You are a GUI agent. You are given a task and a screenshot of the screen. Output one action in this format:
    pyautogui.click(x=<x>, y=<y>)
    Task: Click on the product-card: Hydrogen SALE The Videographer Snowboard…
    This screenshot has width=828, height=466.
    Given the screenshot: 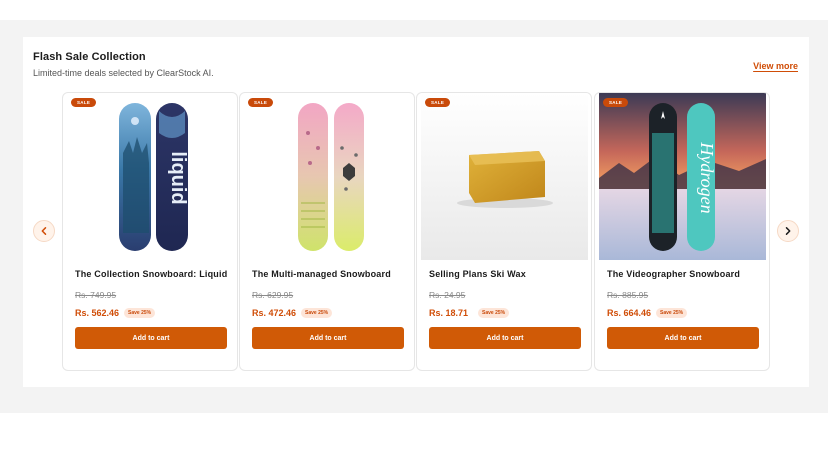 What is the action you would take?
    pyautogui.click(x=682, y=231)
    